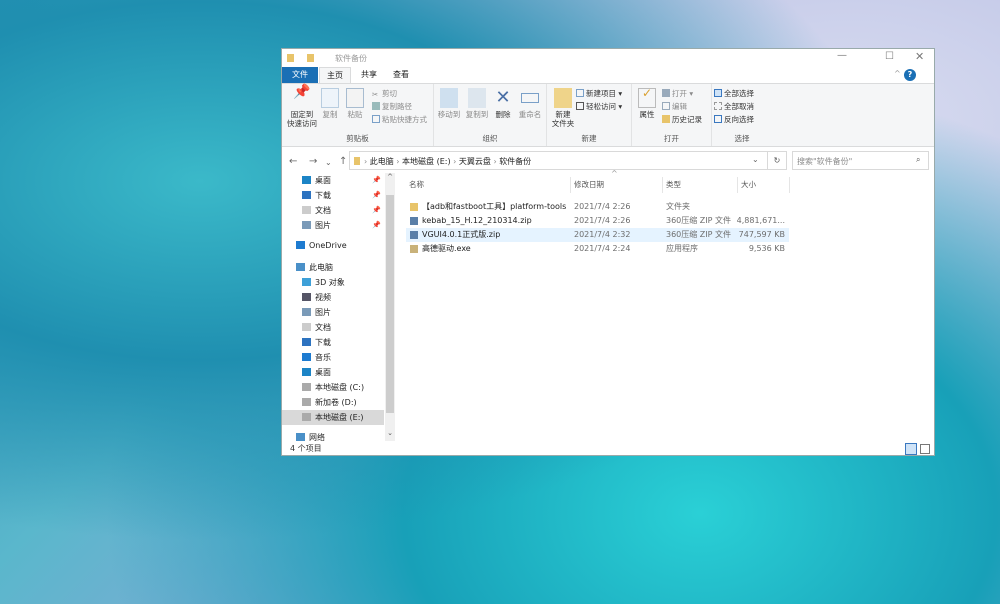 Image resolution: width=1000 pixels, height=604 pixels. Describe the element at coordinates (897, 73) in the screenshot. I see `collapse-ribbon-icon: ^` at that location.